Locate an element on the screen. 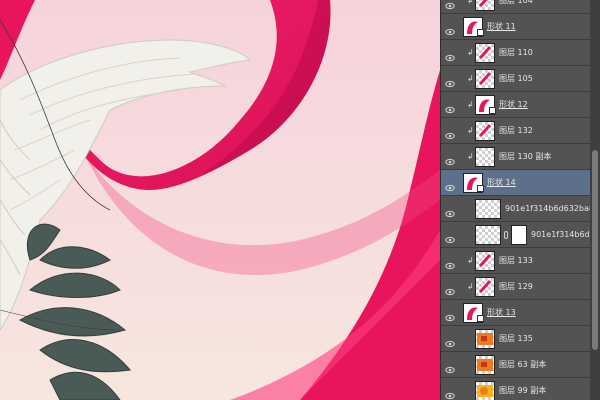 The image size is (600, 400). layer-row: ↲ 图层 110 is located at coordinates (516, 53).